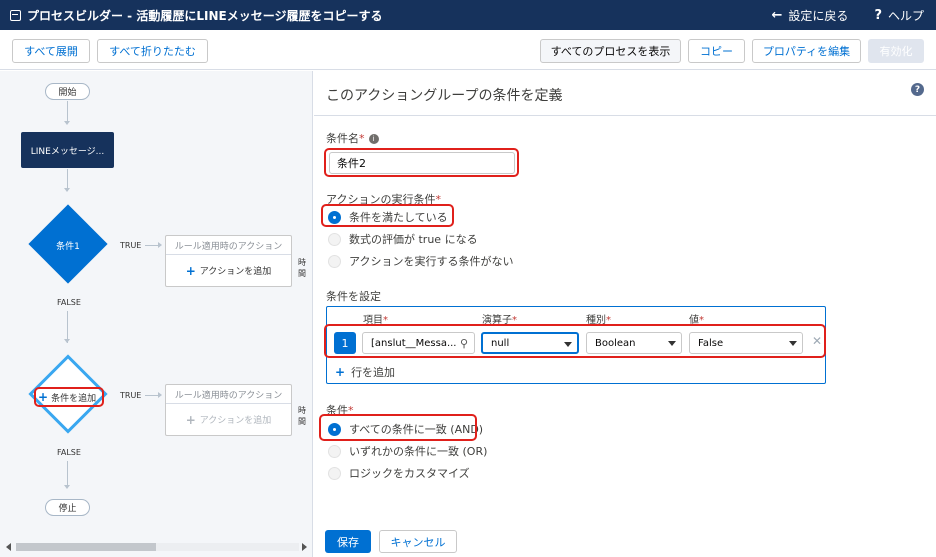 The image size is (936, 557). I want to click on add-criteria-button: + 条件を追加, so click(67, 397).